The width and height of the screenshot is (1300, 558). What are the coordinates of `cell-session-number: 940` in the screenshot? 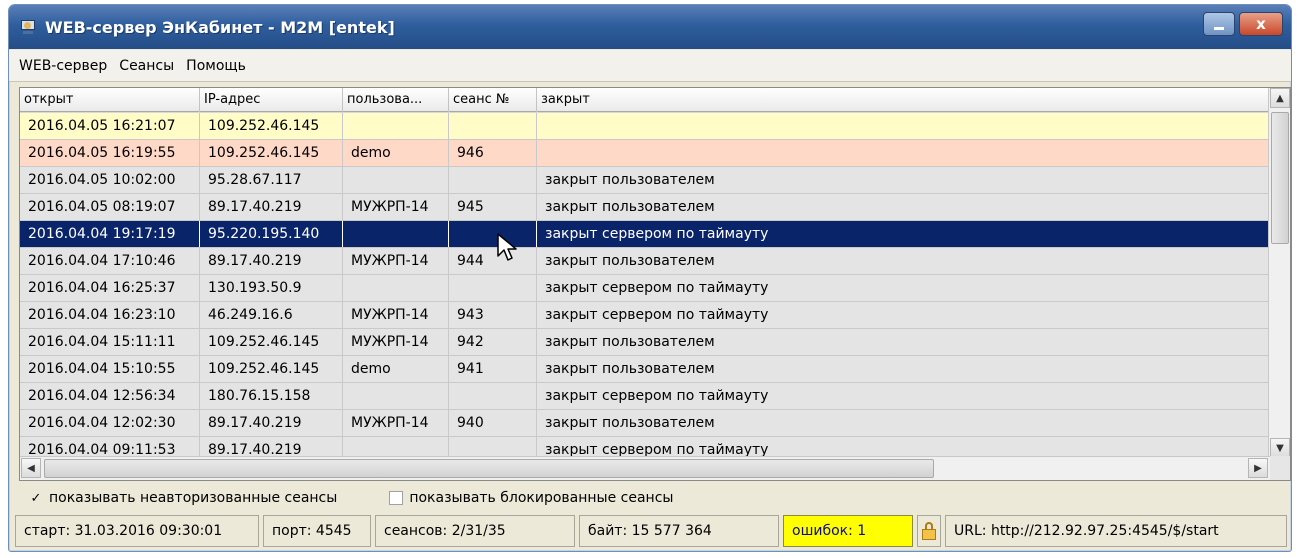 It's located at (493, 423).